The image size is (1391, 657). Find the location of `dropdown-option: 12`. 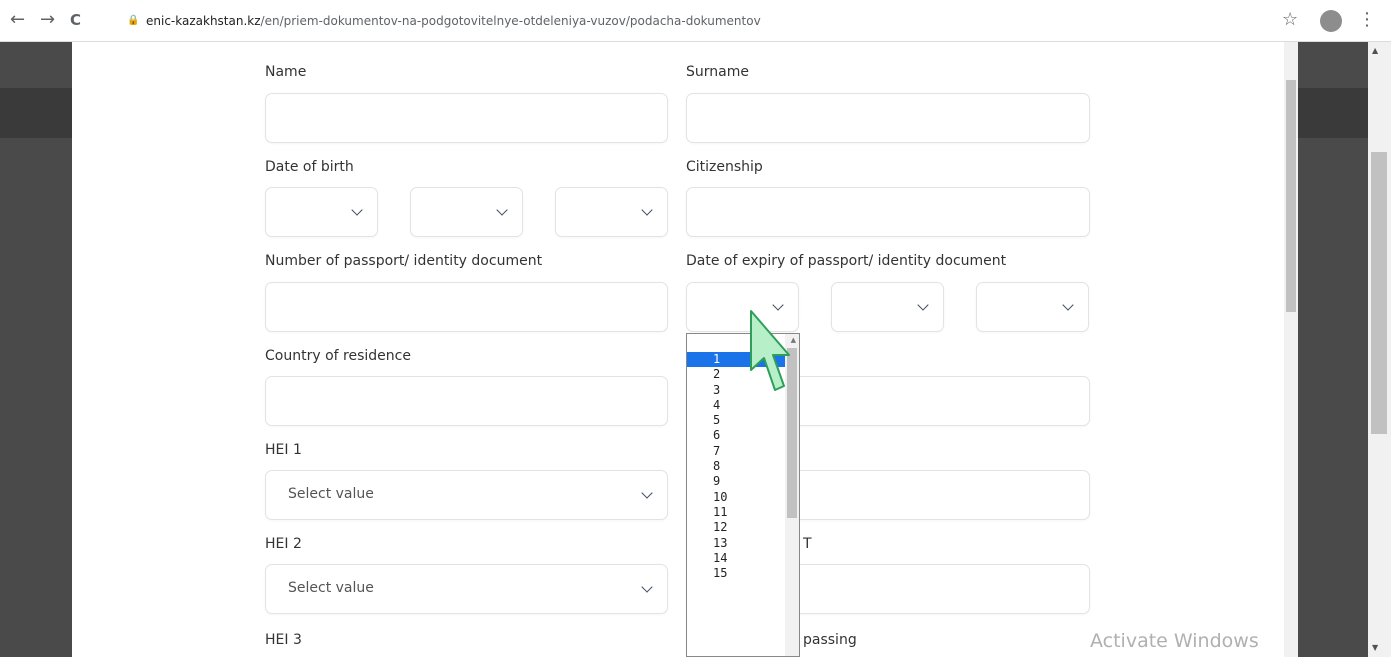

dropdown-option: 12 is located at coordinates (743, 527).